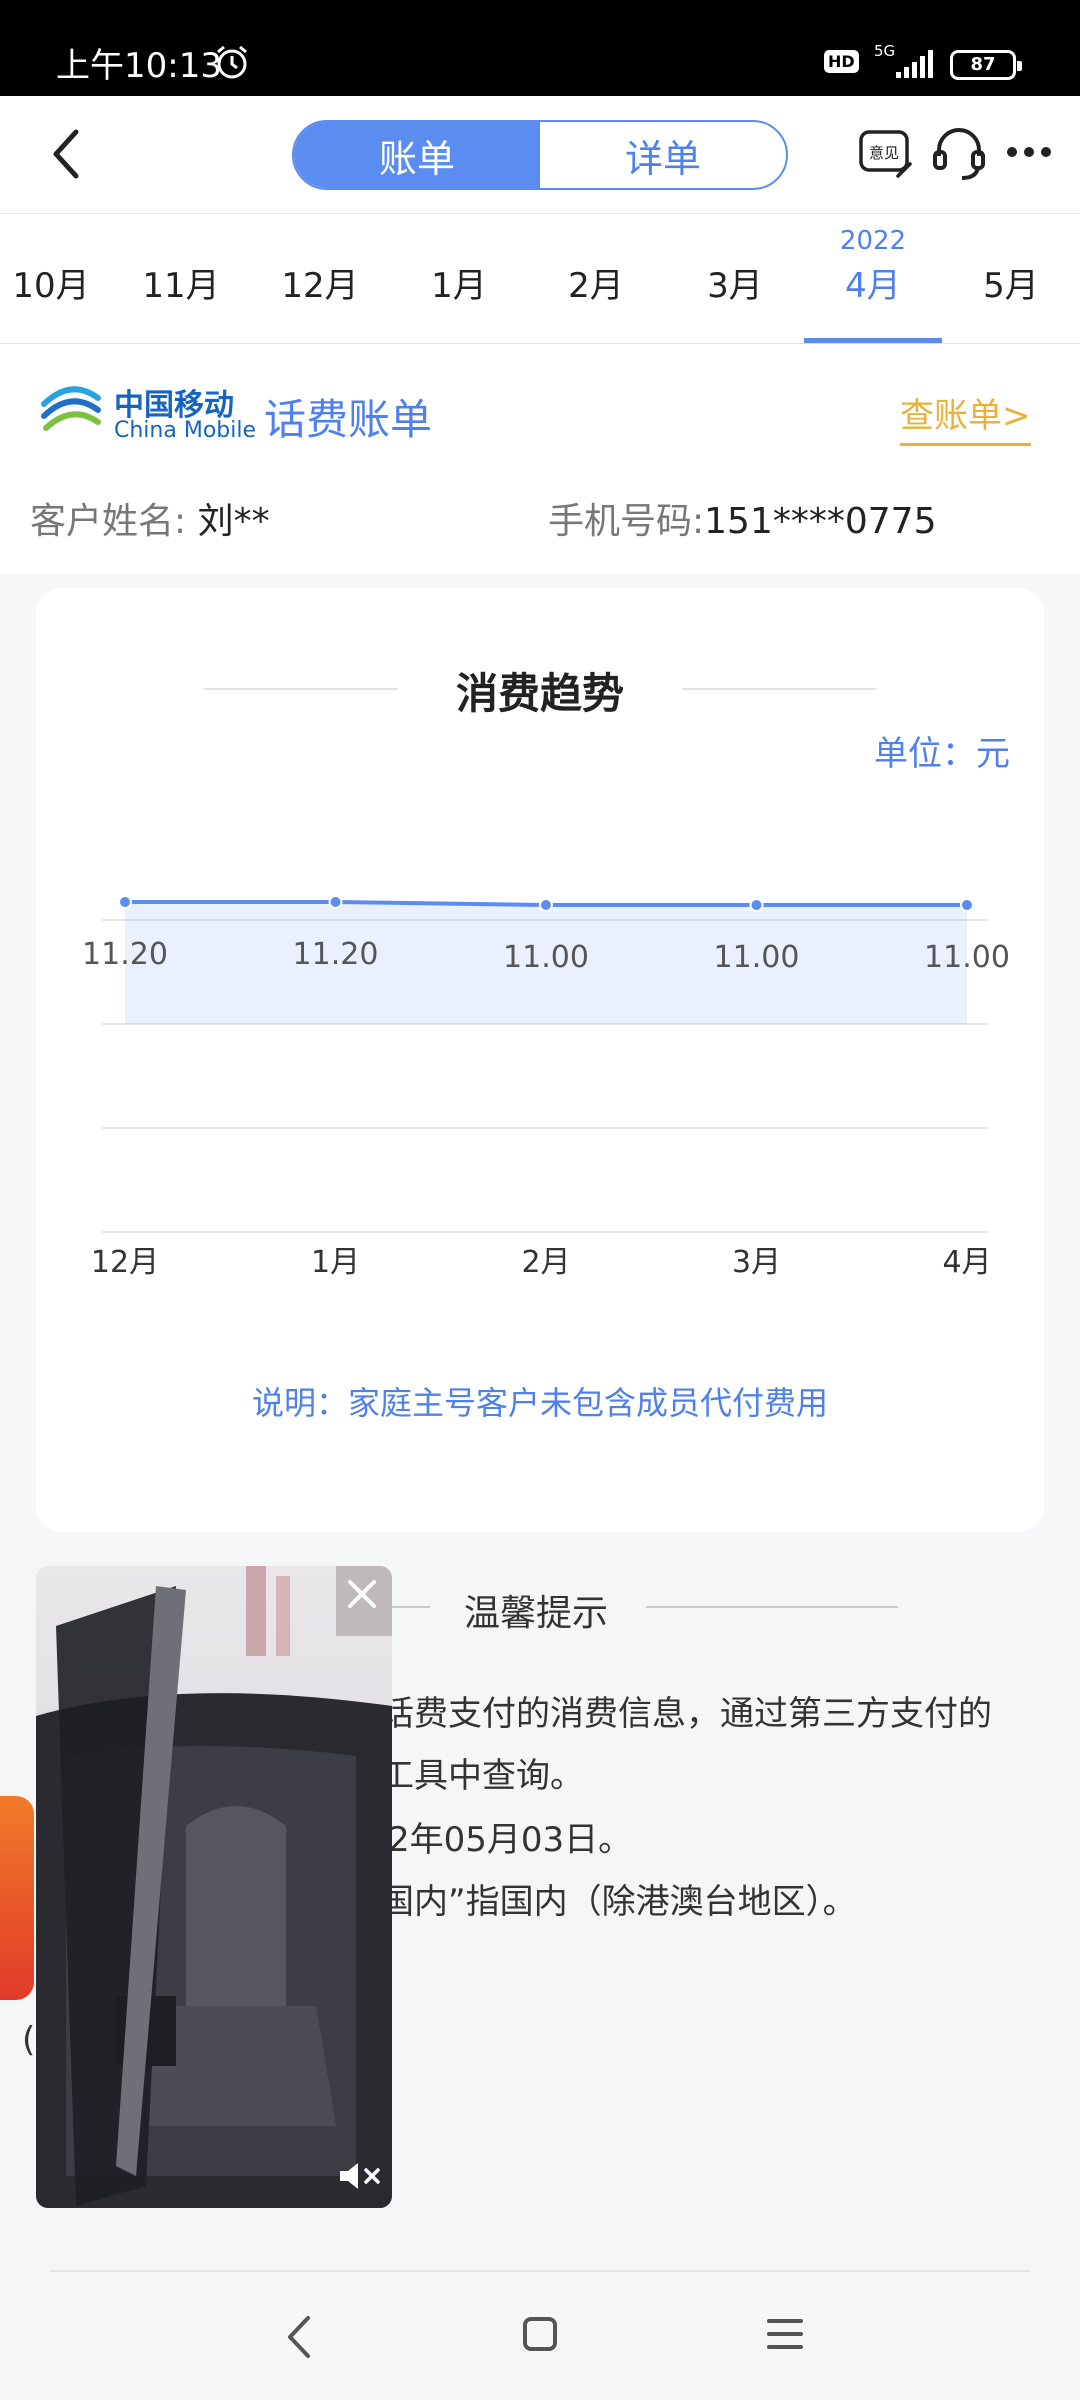 The height and width of the screenshot is (2400, 1080). I want to click on x-tick-label-1: 1月, so click(335, 1261).